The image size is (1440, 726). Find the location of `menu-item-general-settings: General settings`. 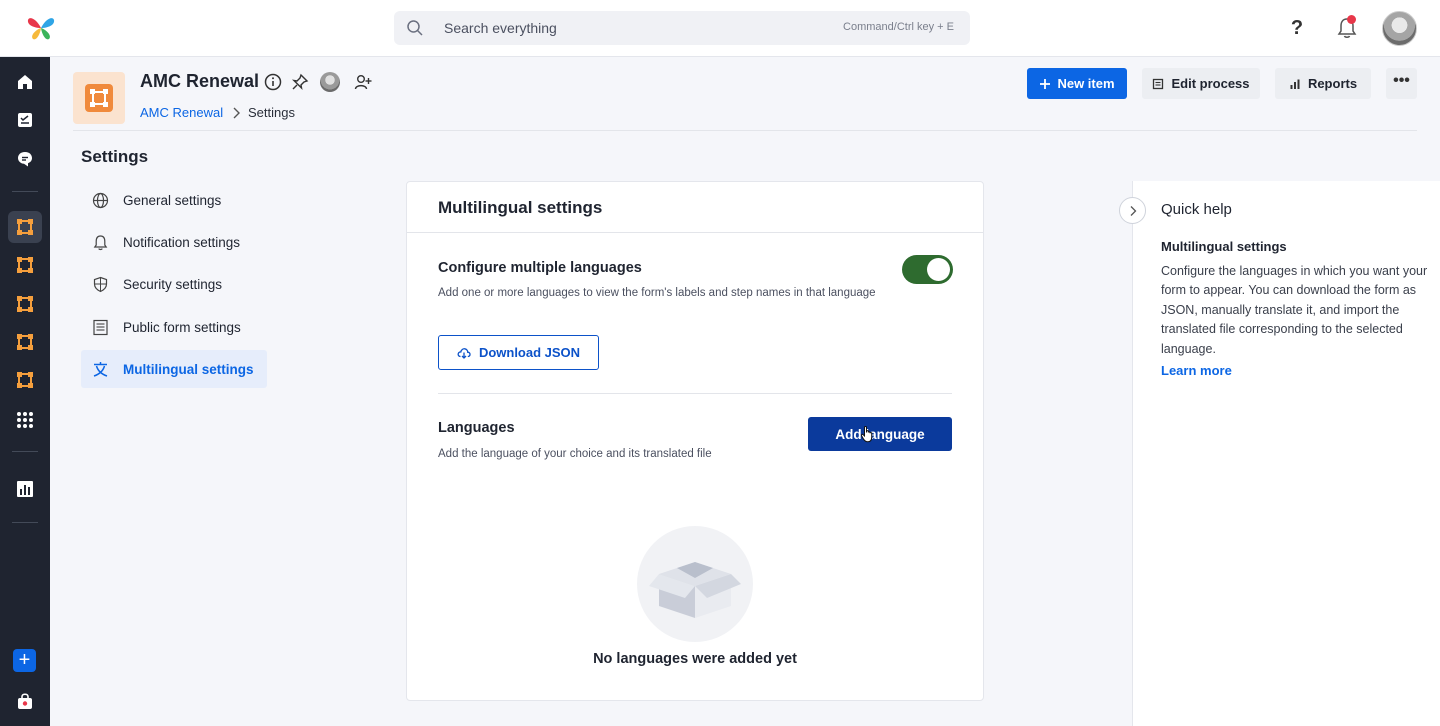

menu-item-general-settings: General settings is located at coordinates (174, 200).